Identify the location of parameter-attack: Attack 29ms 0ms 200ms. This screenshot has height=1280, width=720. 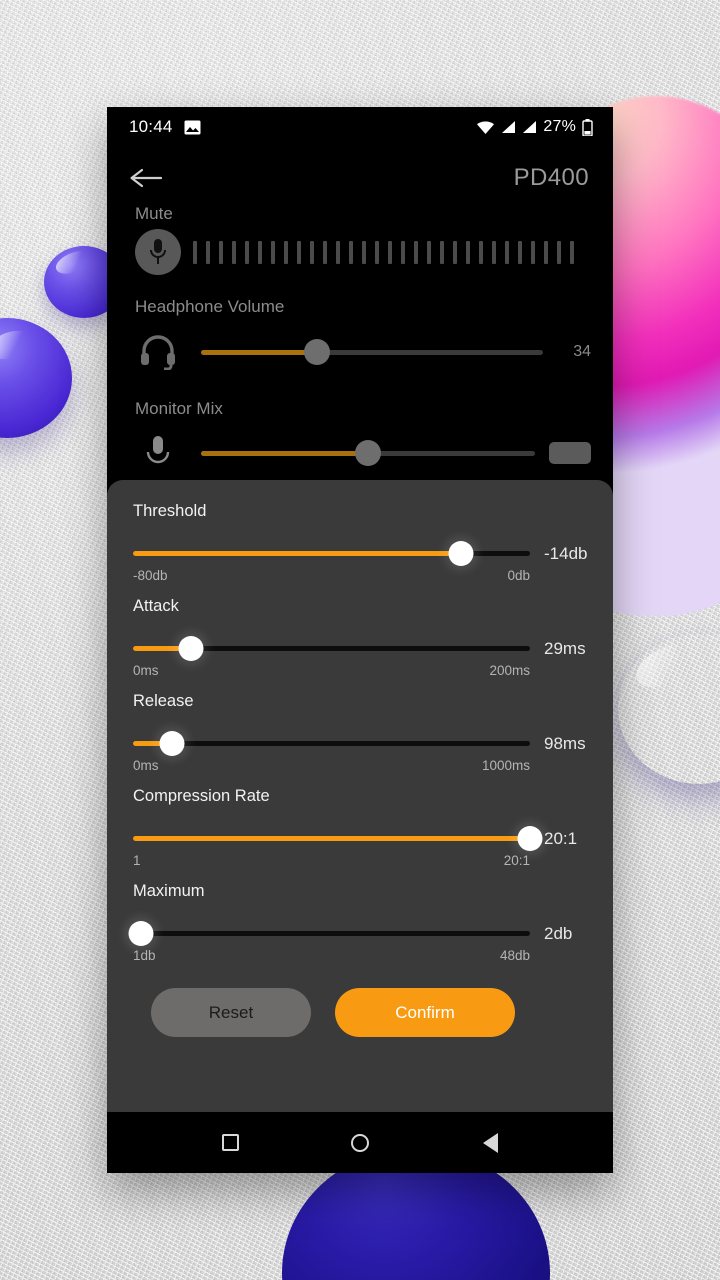
(360, 639).